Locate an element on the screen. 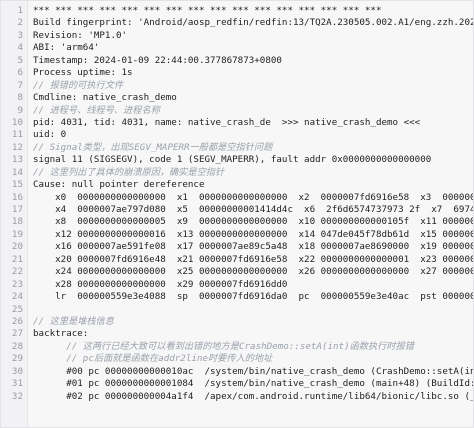  code-line: 26 // 这里是堆栈信息 is located at coordinates (237, 322).